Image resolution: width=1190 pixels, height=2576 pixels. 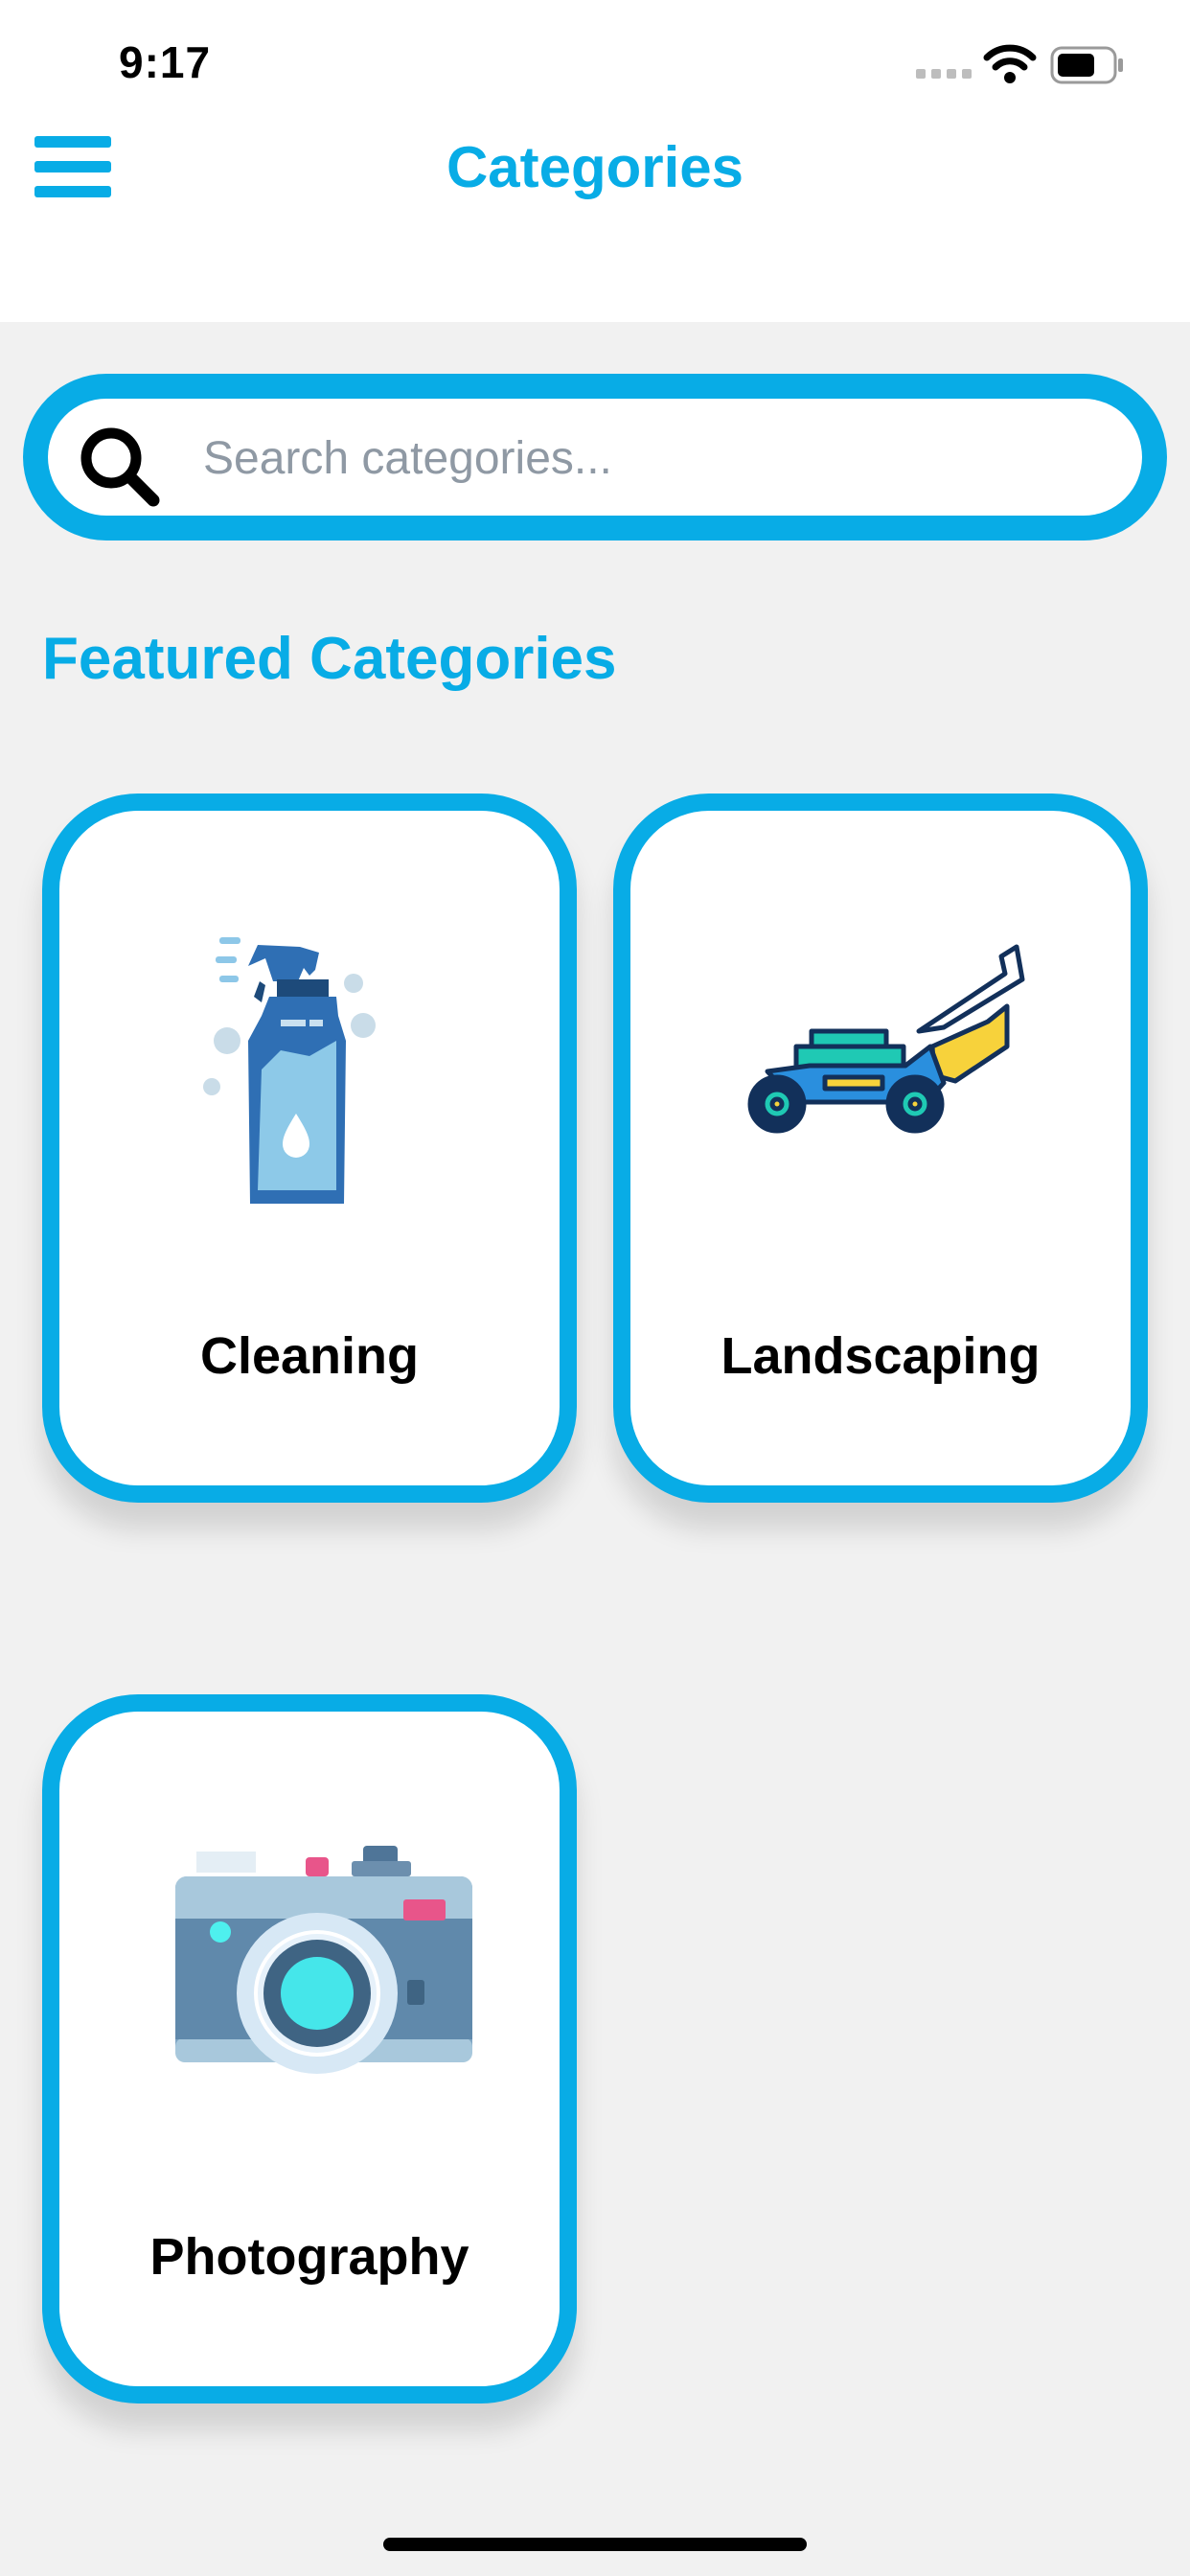 I want to click on category-card-landscaping: Landscaping, so click(x=881, y=1148).